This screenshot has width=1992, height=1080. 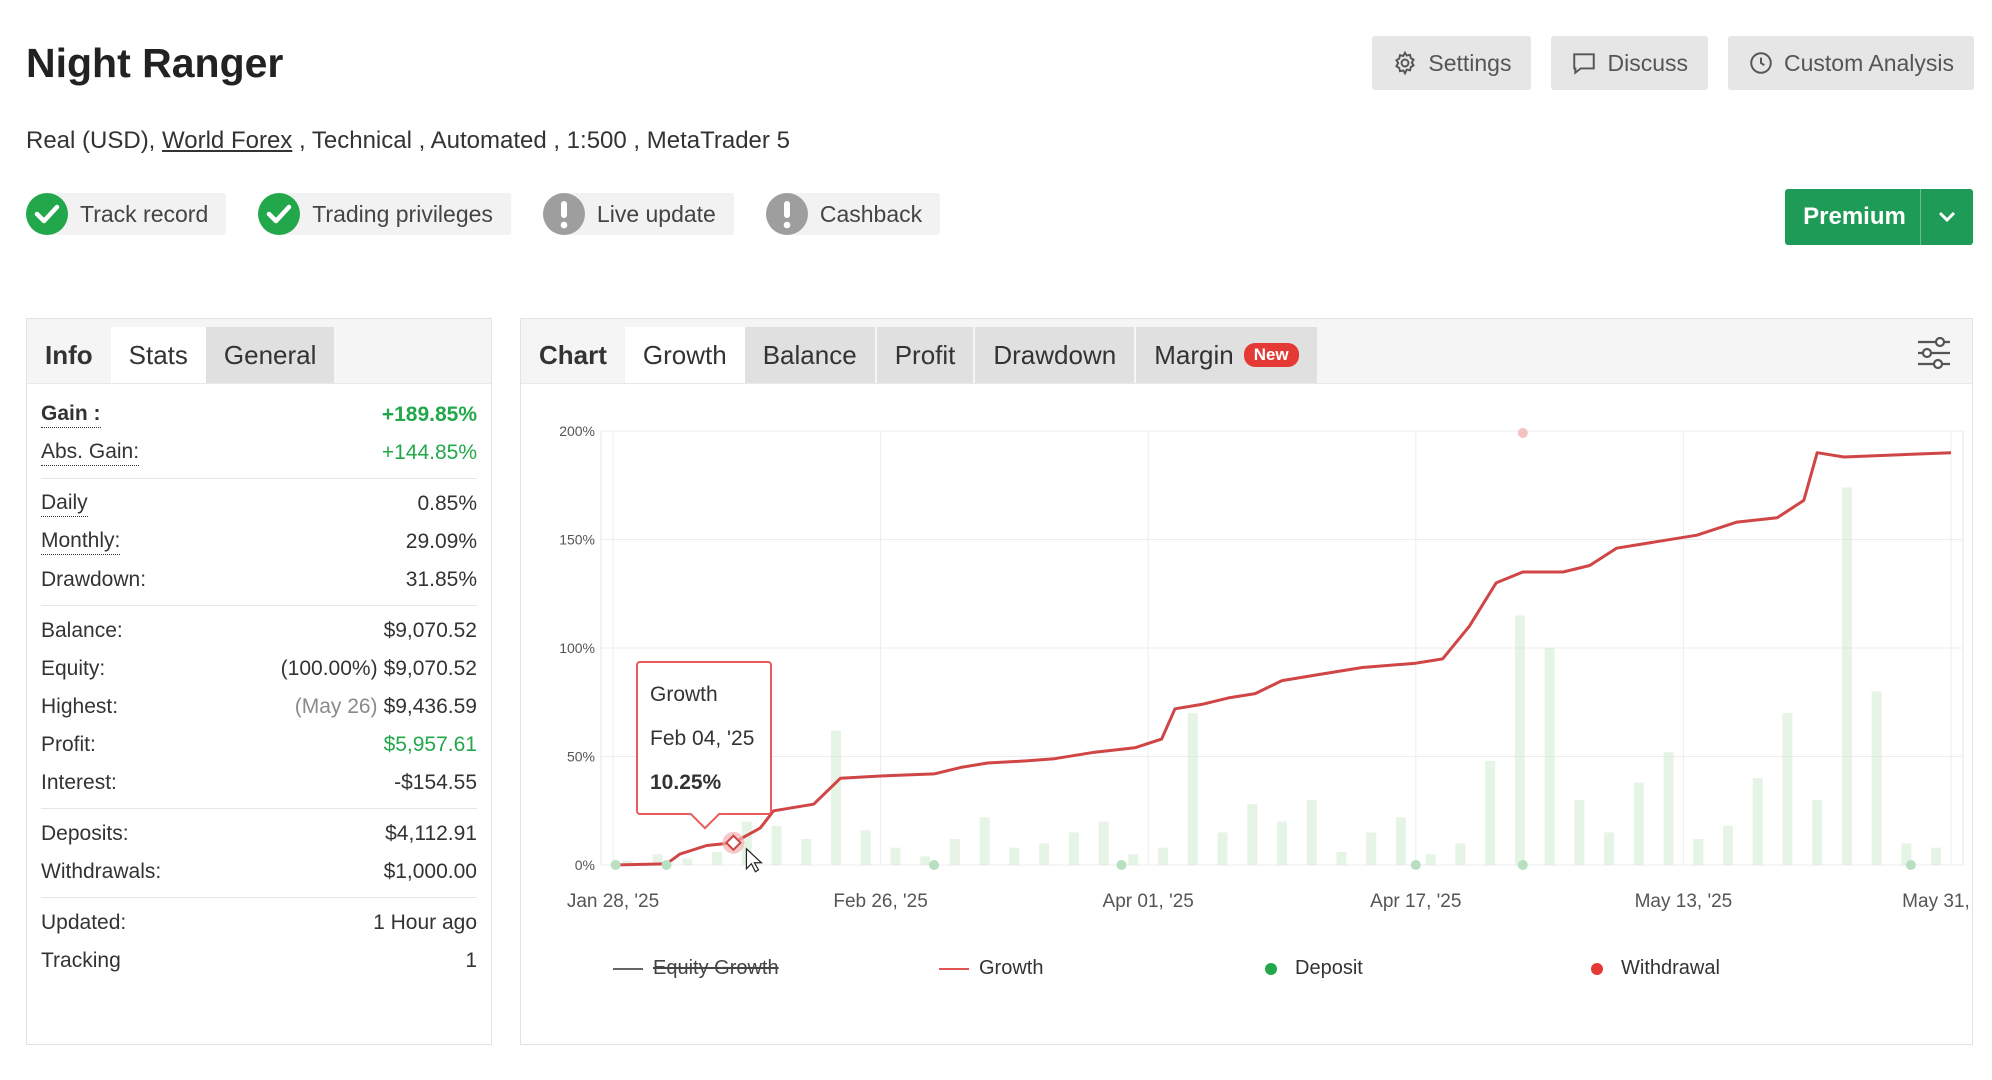 I want to click on stat-deposits: Deposits: $4,112.91, so click(x=259, y=834).